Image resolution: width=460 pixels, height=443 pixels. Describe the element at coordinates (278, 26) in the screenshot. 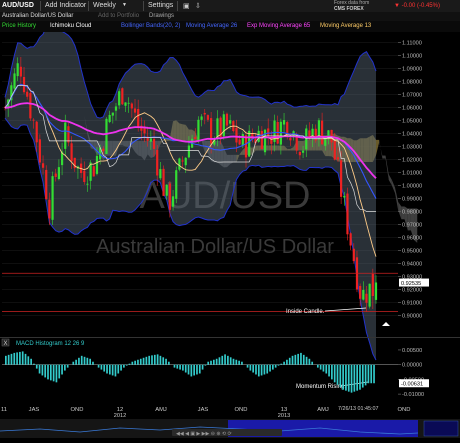

I see `indicator-ema65: Exp Moving Average 65` at that location.